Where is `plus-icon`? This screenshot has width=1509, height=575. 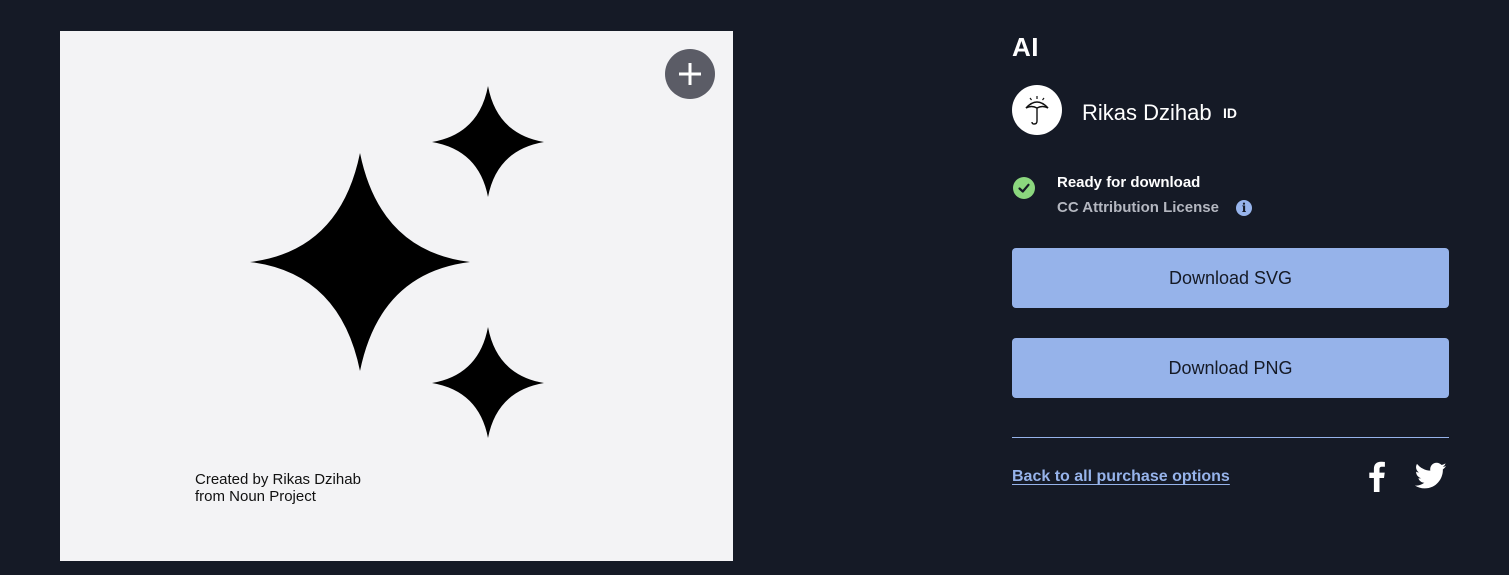 plus-icon is located at coordinates (690, 74).